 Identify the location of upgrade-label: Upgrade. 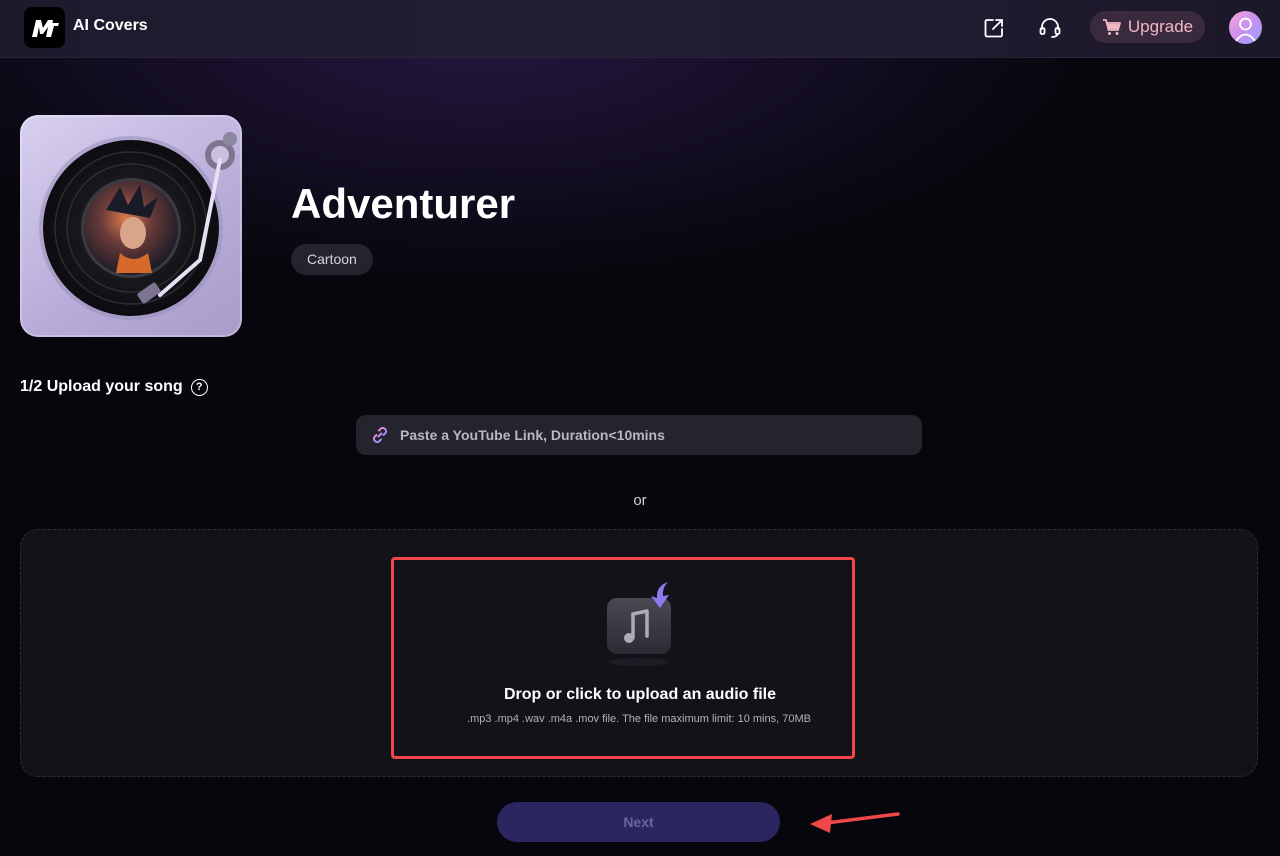
(1160, 26).